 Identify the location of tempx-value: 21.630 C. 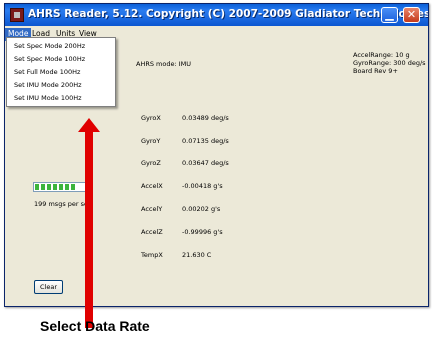
(197, 255).